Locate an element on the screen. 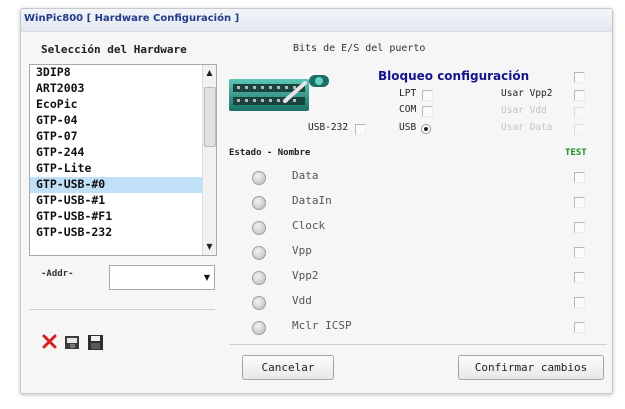  save-button is located at coordinates (95, 342).